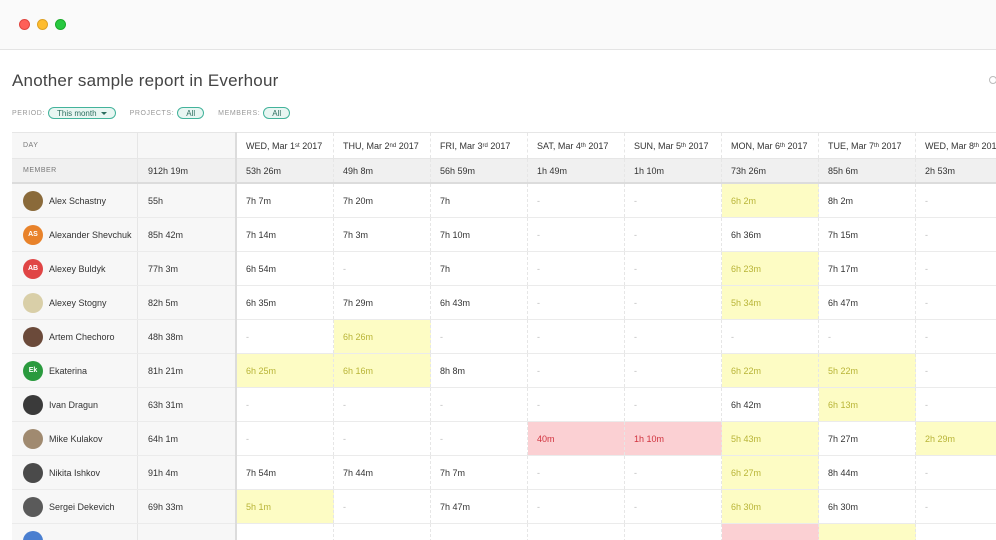 The image size is (996, 540). What do you see at coordinates (479, 145) in the screenshot?
I see `day-header-date: FRI, Mar 3rd 2017` at bounding box center [479, 145].